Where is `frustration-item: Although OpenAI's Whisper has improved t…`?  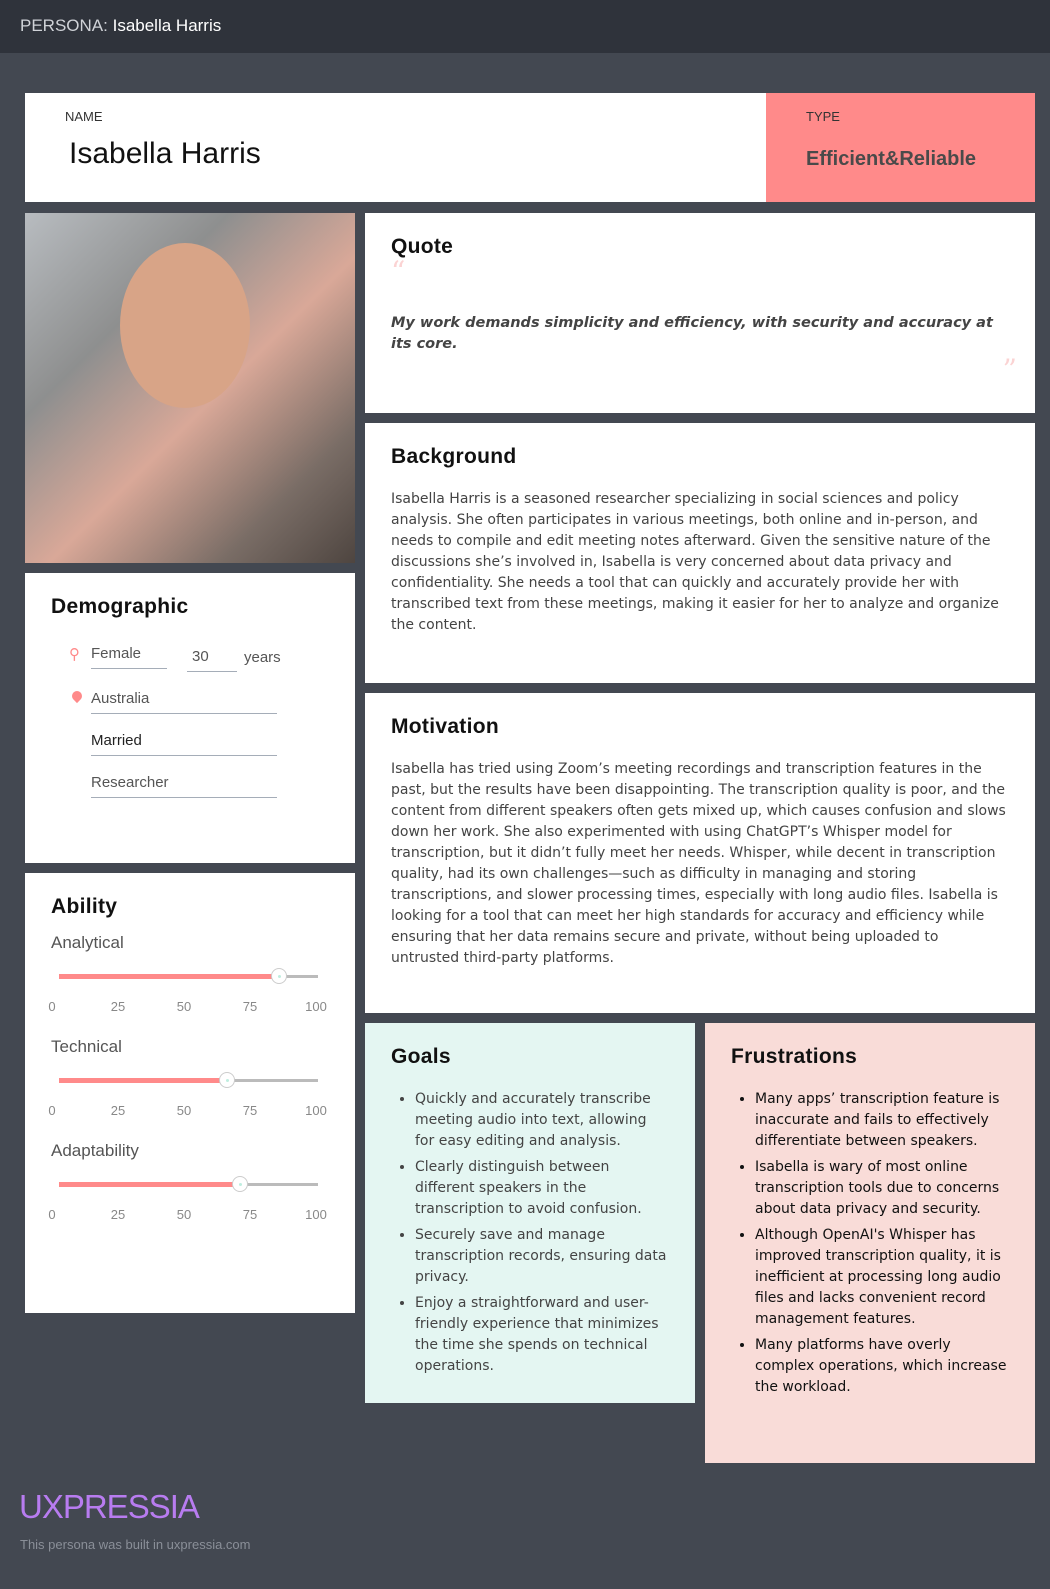
frustration-item: Although OpenAI's Whisper has improved t… is located at coordinates (882, 1277).